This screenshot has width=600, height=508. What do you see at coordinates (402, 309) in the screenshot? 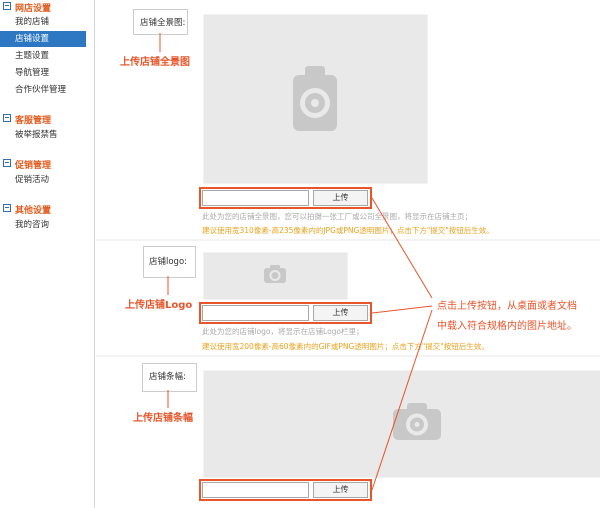
I see `callout-connector-mid` at bounding box center [402, 309].